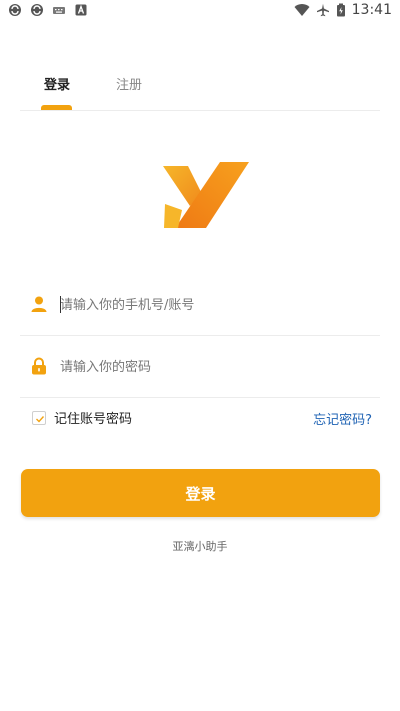 Image resolution: width=400 pixels, height=711 pixels. What do you see at coordinates (210, 367) in the screenshot?
I see `password-input` at bounding box center [210, 367].